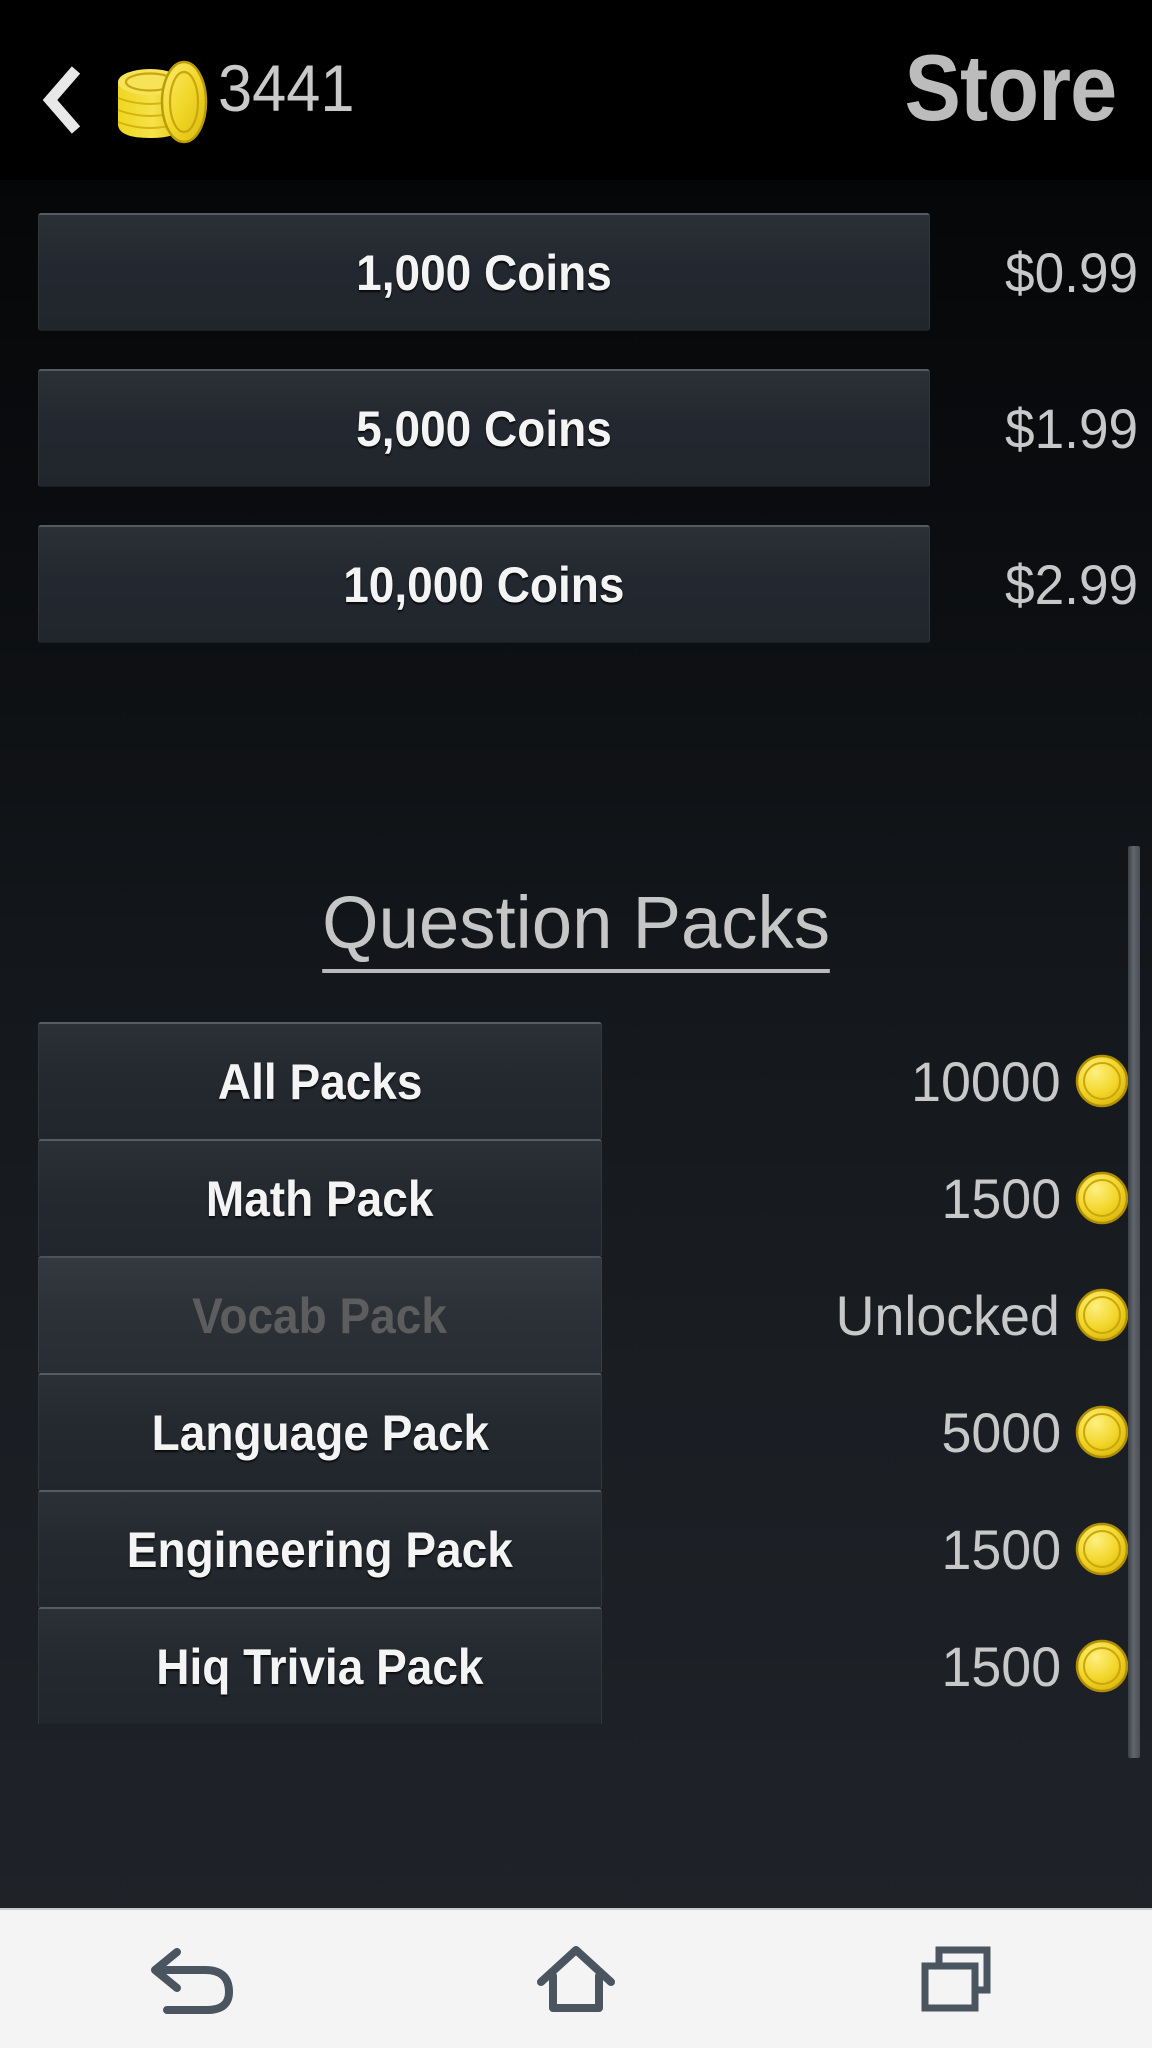  I want to click on pack-label: Vocab Pack, so click(320, 1315).